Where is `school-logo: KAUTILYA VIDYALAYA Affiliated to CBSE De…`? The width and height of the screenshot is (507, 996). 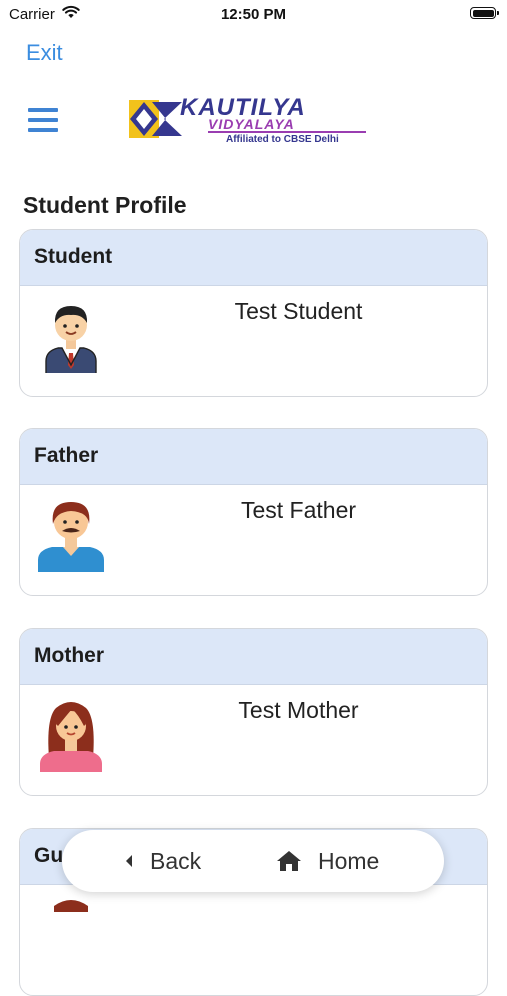 school-logo: KAUTILYA VIDYALAYA Affiliated to CBSE De… is located at coordinates (250, 120).